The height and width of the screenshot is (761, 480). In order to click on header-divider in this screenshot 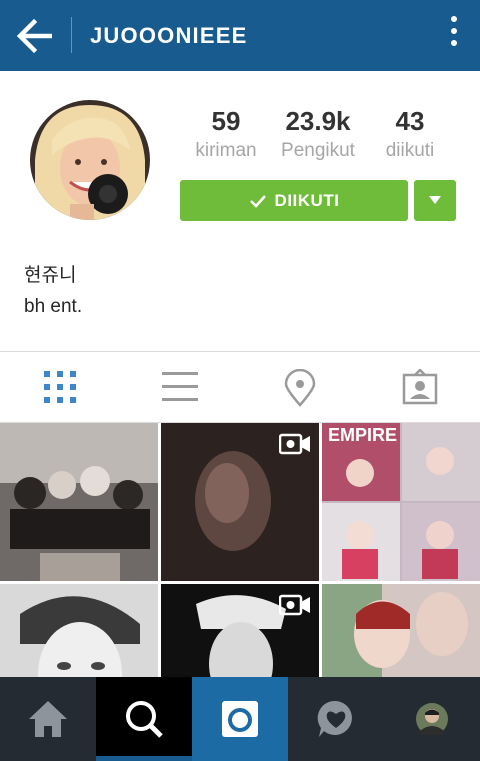, I will do `click(71, 35)`.